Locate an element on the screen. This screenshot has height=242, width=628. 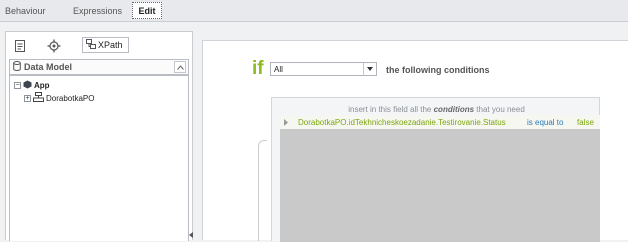
gear-icon is located at coordinates (54, 46).